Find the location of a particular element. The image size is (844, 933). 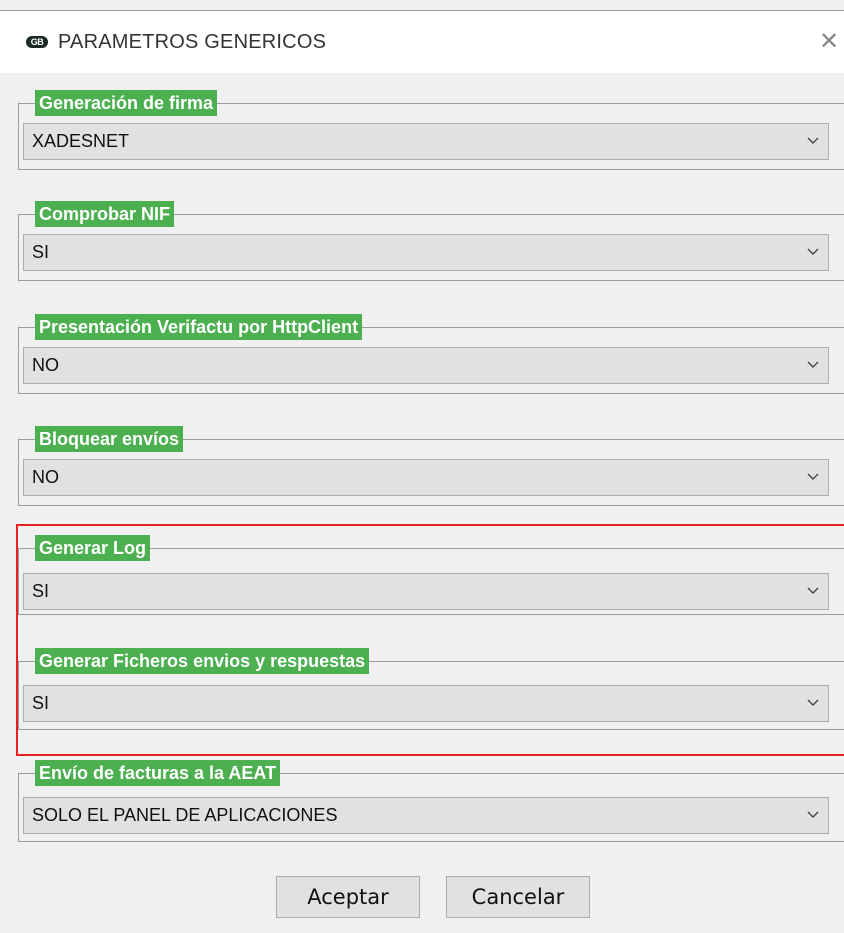

group-bloquear-envios: Bloquear envíos NO is located at coordinates (431, 466).